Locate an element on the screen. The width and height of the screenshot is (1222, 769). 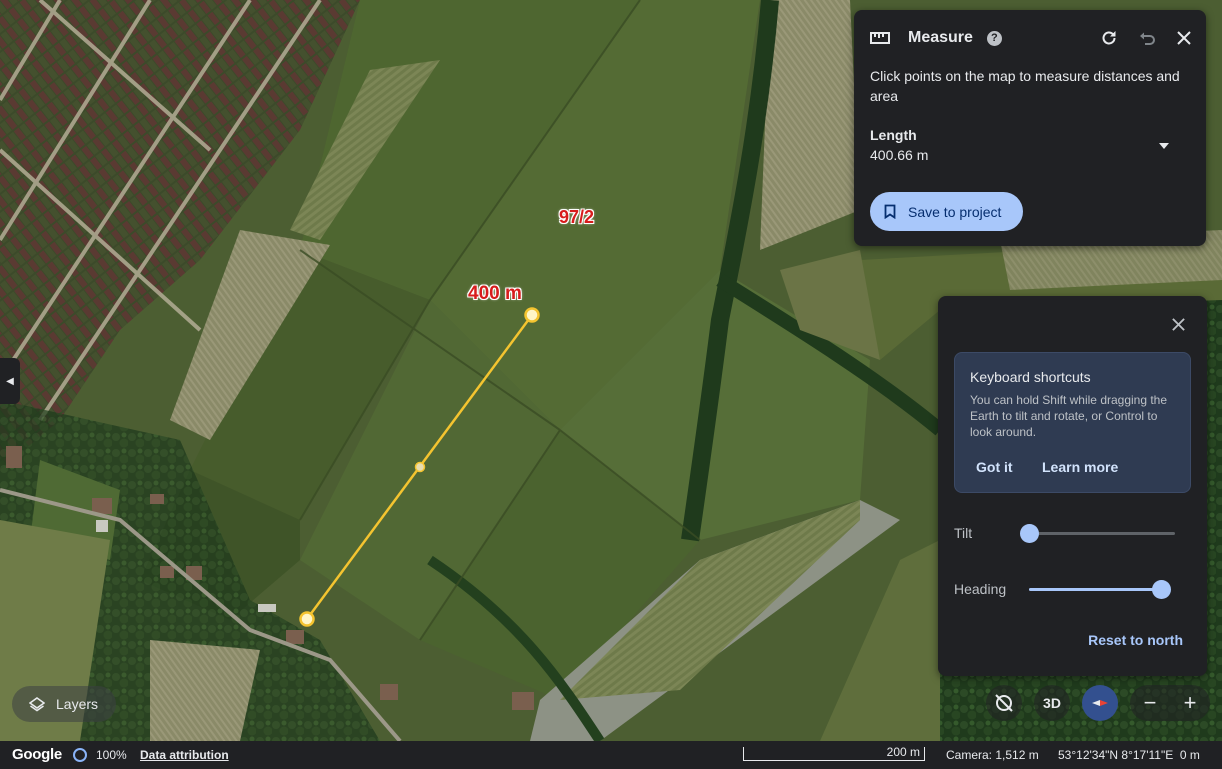
tilt-slider is located at coordinates (1097, 533).